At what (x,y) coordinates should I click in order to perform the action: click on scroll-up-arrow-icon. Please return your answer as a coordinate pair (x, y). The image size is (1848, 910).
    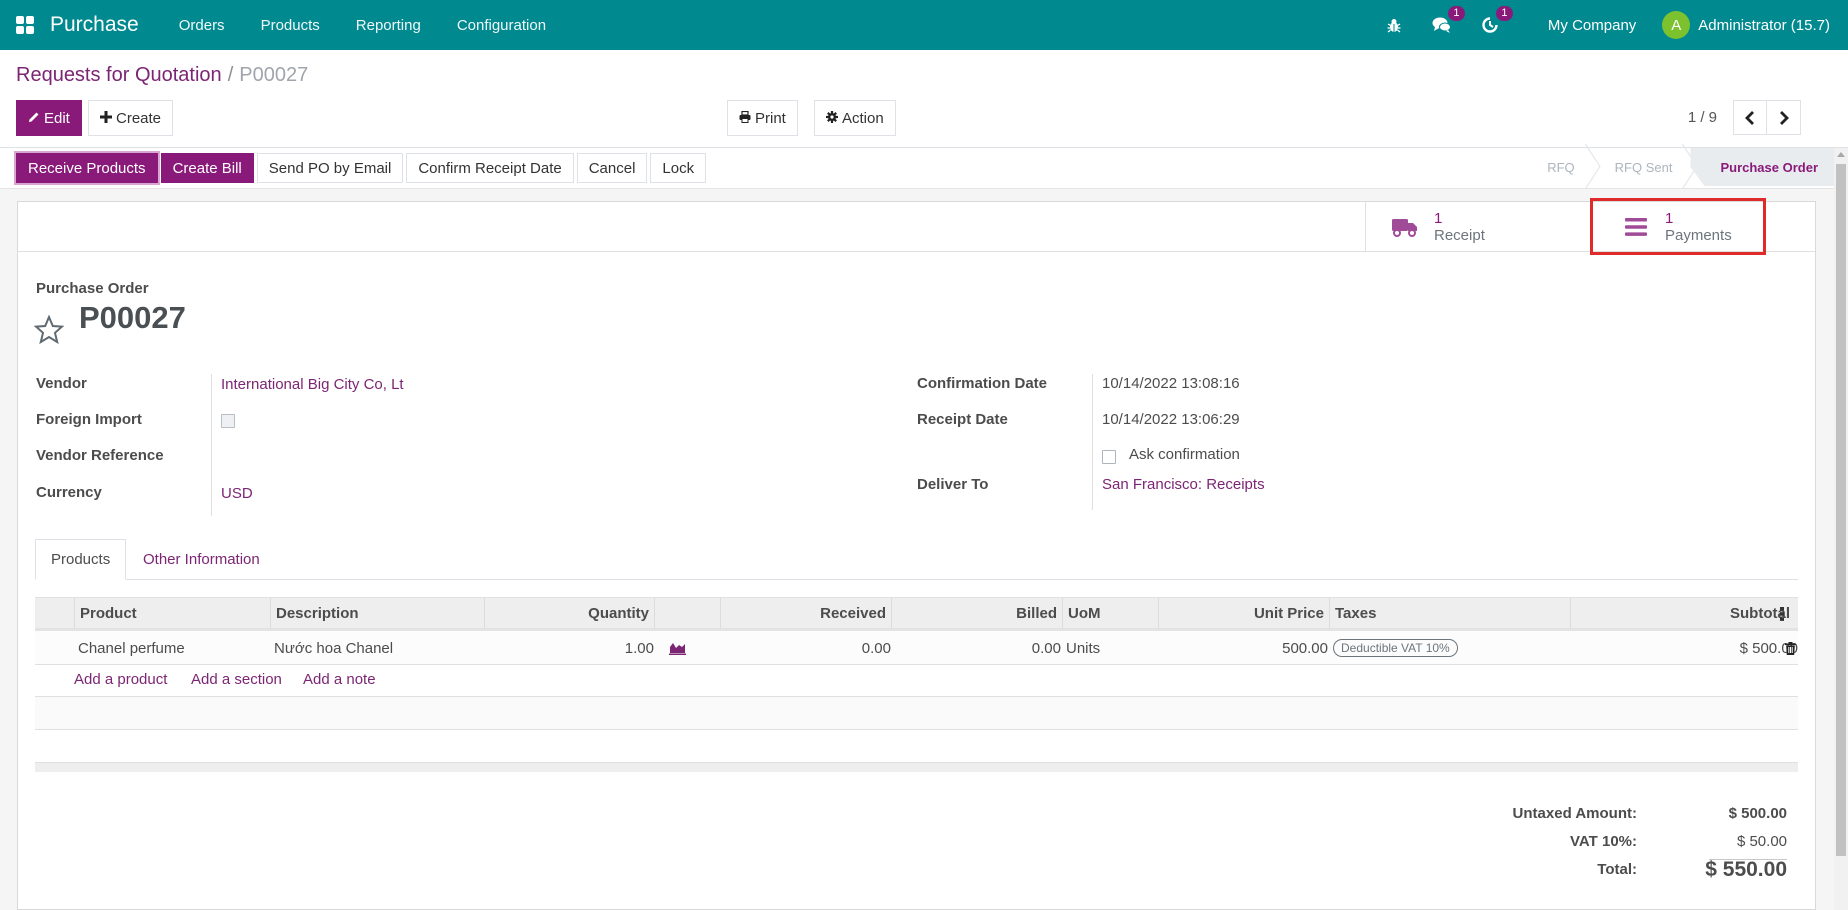
    Looking at the image, I should click on (1841, 154).